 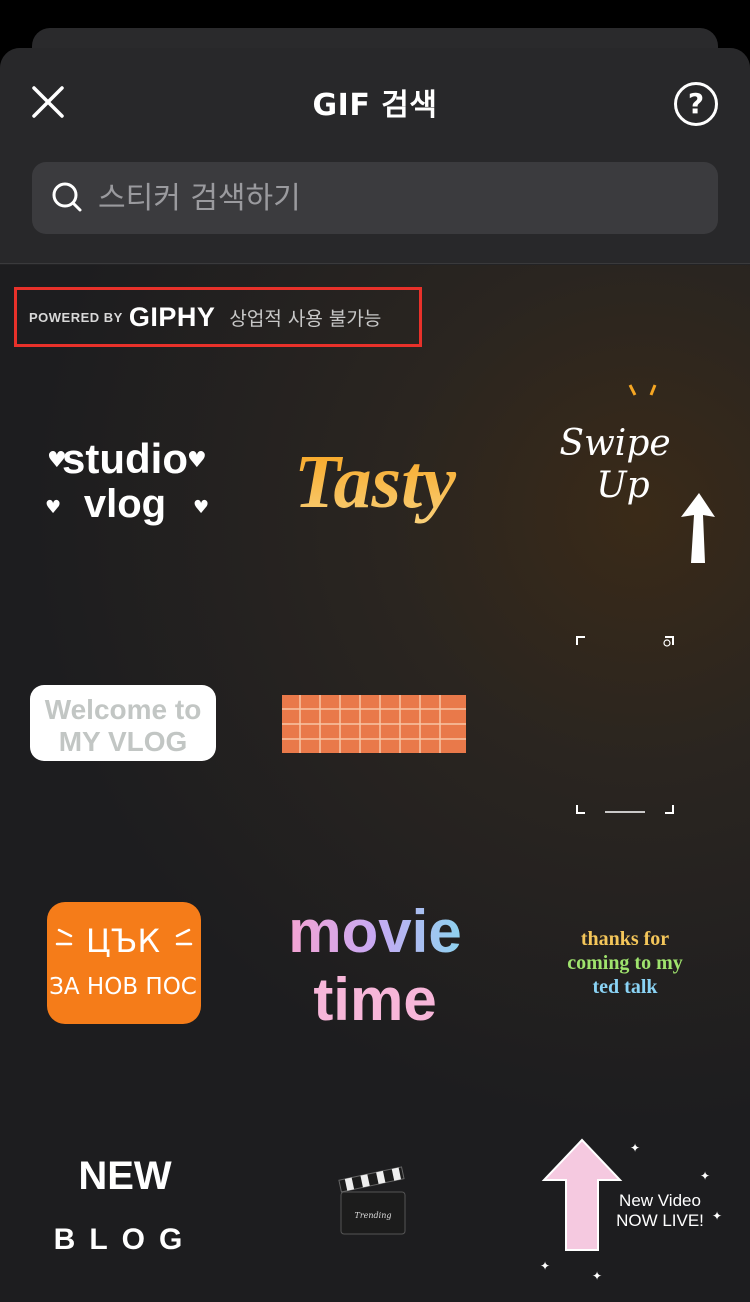 I want to click on sticker-text: movie, so click(x=374, y=931).